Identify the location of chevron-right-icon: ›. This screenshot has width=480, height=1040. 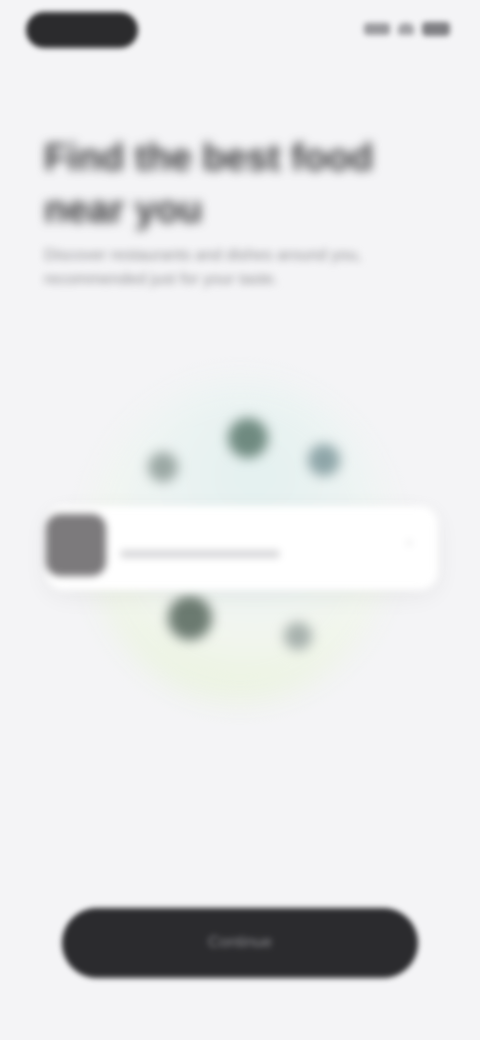
(409, 542).